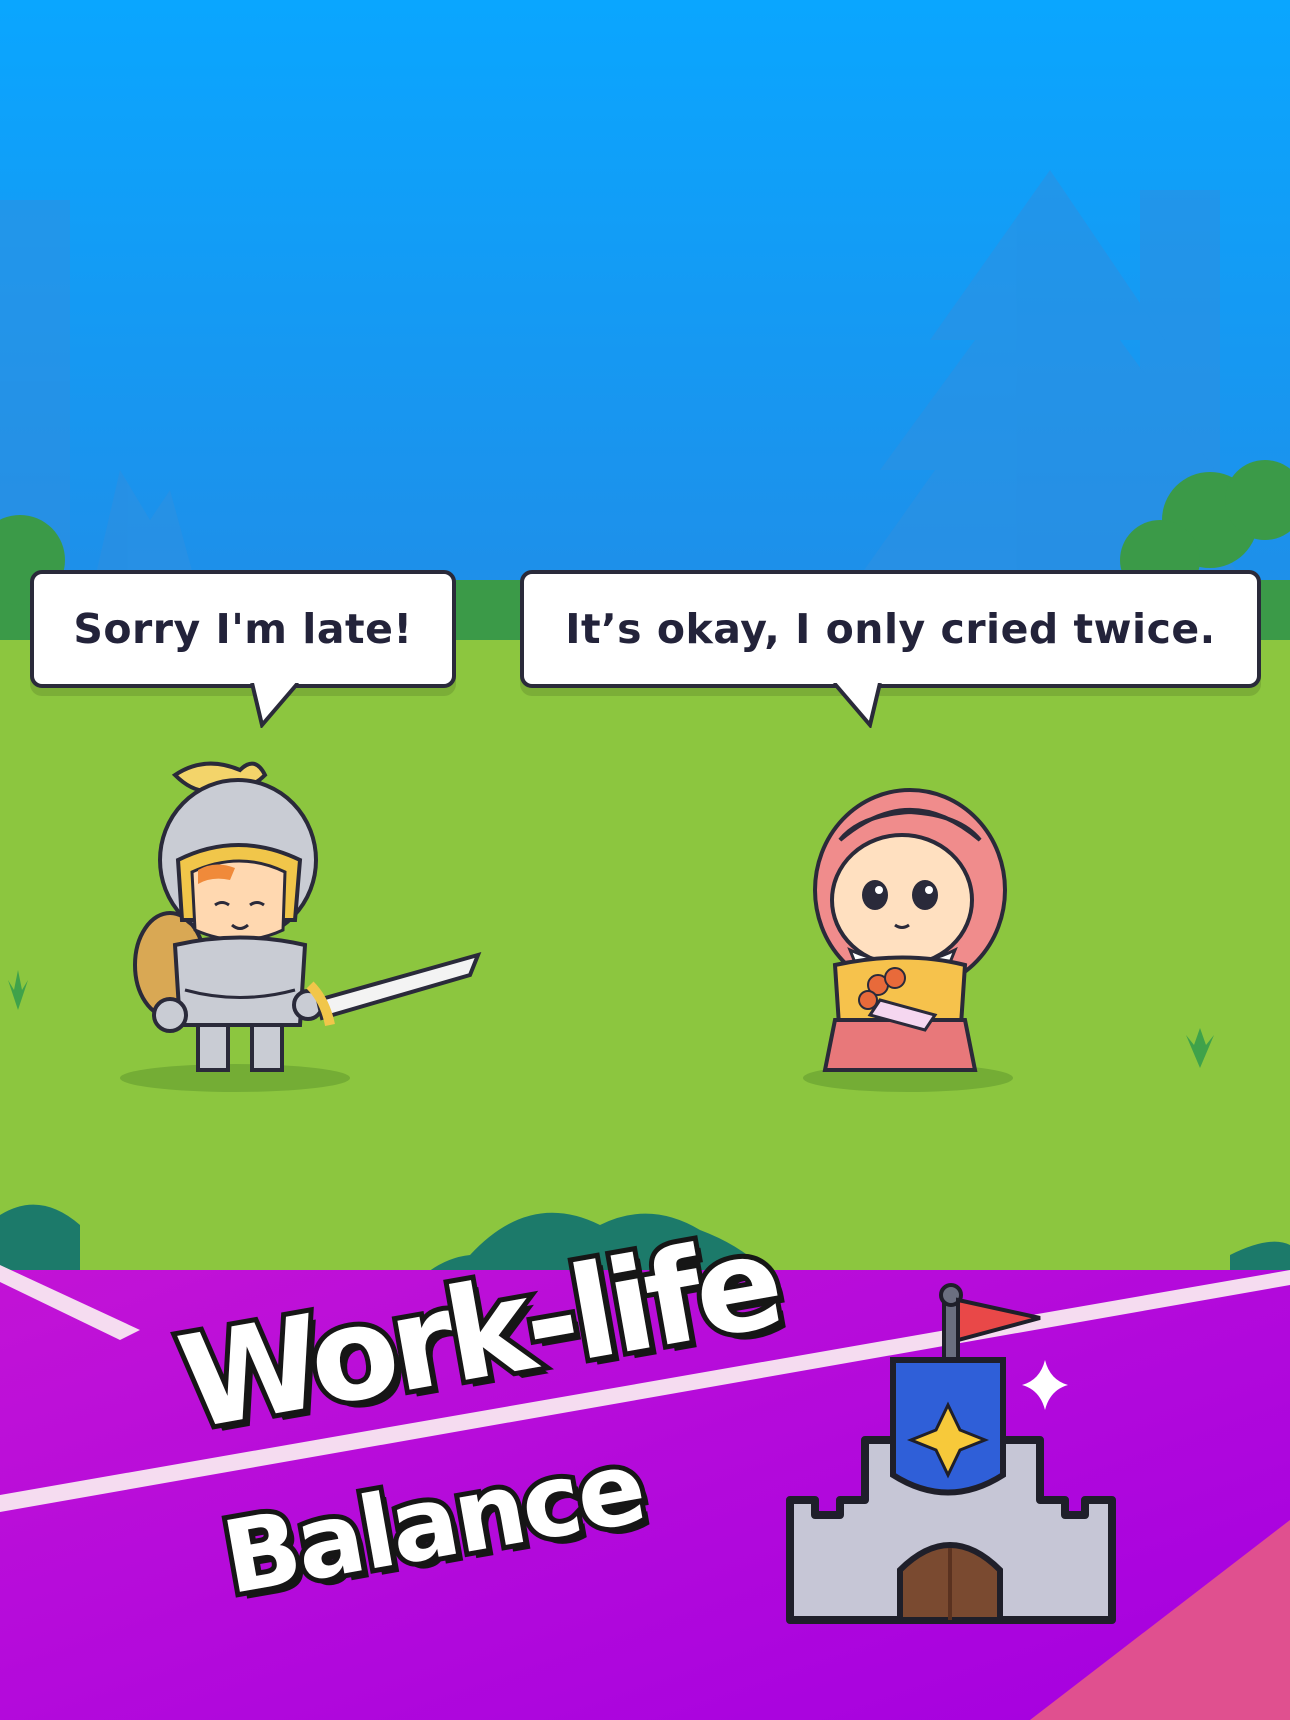  What do you see at coordinates (275, 705) in the screenshot?
I see `knight-bubble-tail` at bounding box center [275, 705].